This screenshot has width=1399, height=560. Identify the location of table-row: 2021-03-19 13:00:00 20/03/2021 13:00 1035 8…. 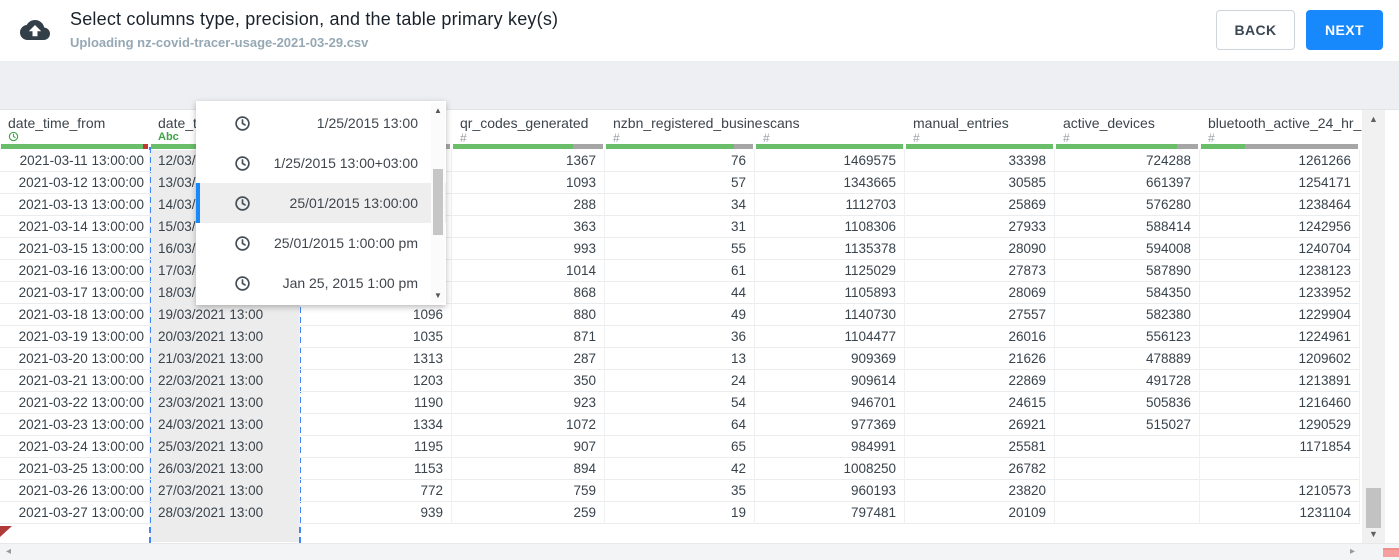
(680, 337).